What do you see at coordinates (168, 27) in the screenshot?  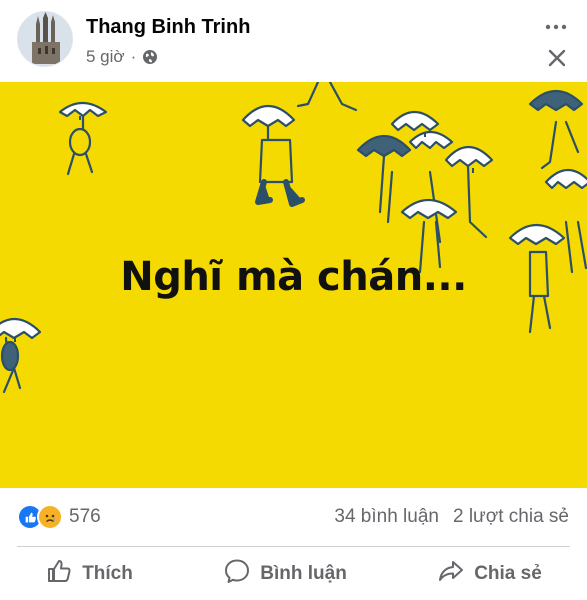 I see `author-name: Thang Binh Trinh` at bounding box center [168, 27].